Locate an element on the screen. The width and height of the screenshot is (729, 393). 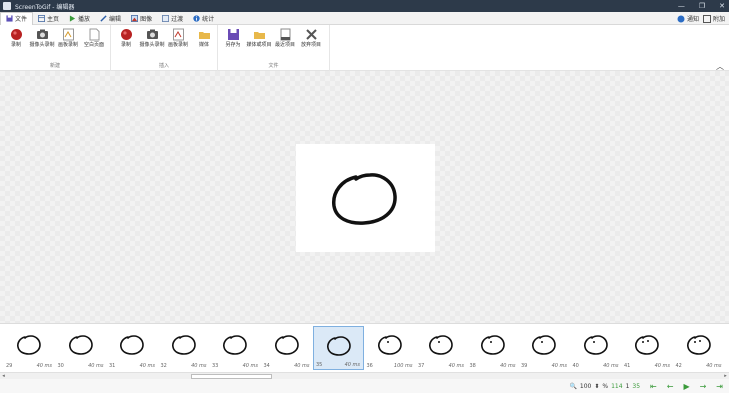
ribbon-button-label: 画板录制 is located at coordinates (67, 45).